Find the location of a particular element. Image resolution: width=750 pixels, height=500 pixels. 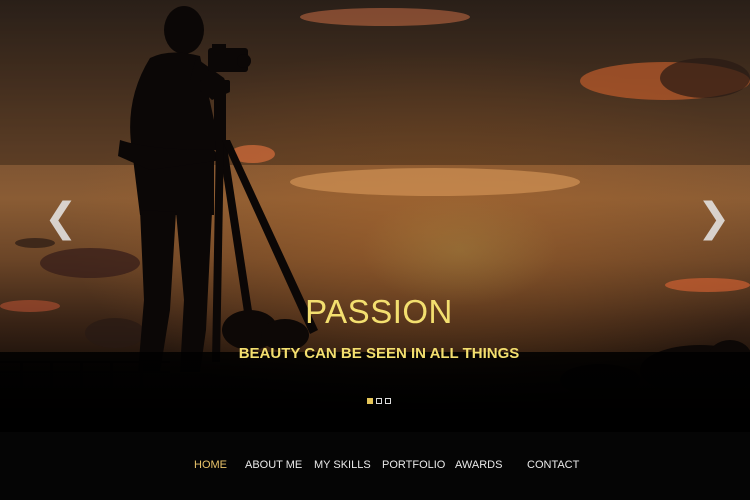

slide-indicators is located at coordinates (379, 401).